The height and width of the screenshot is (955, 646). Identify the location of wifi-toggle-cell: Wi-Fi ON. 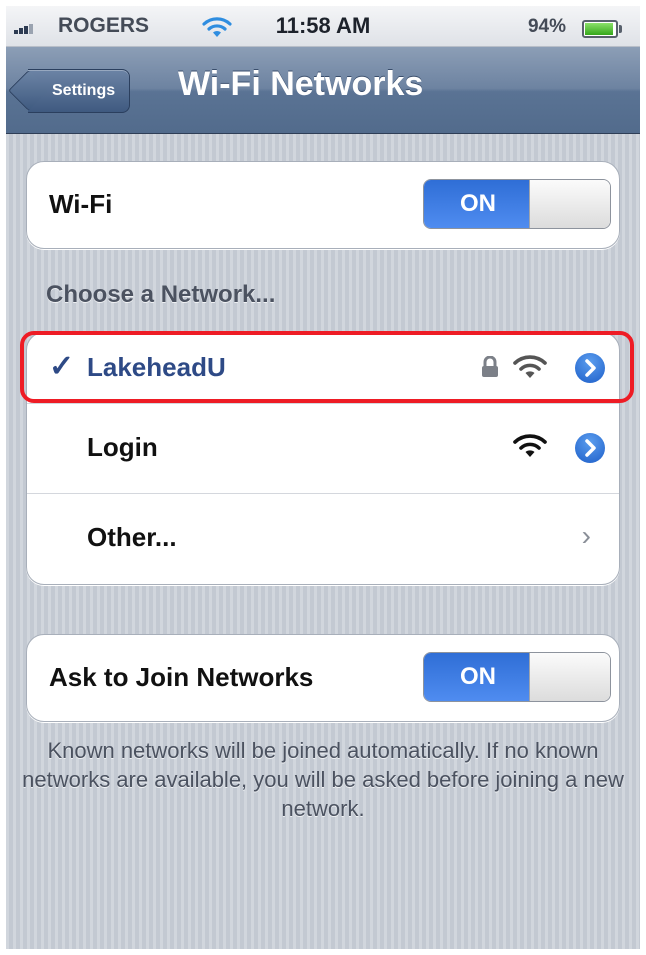
(323, 205).